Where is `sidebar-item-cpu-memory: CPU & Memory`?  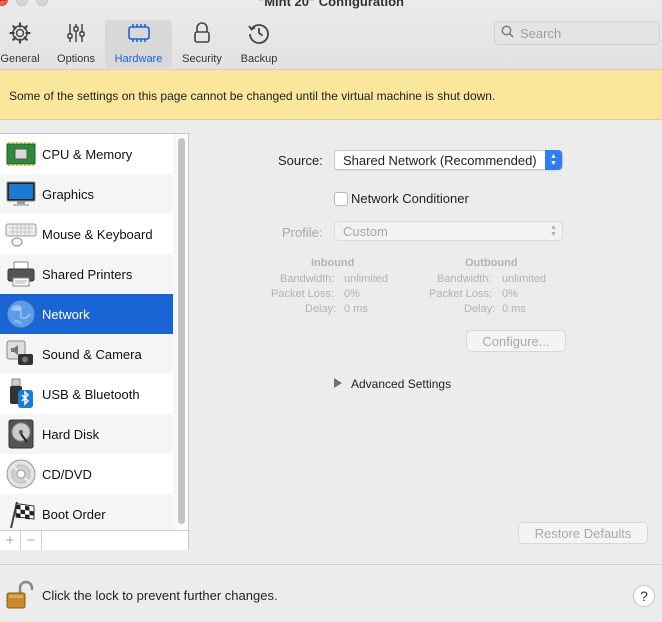
sidebar-item-cpu-memory: CPU & Memory is located at coordinates (86, 154).